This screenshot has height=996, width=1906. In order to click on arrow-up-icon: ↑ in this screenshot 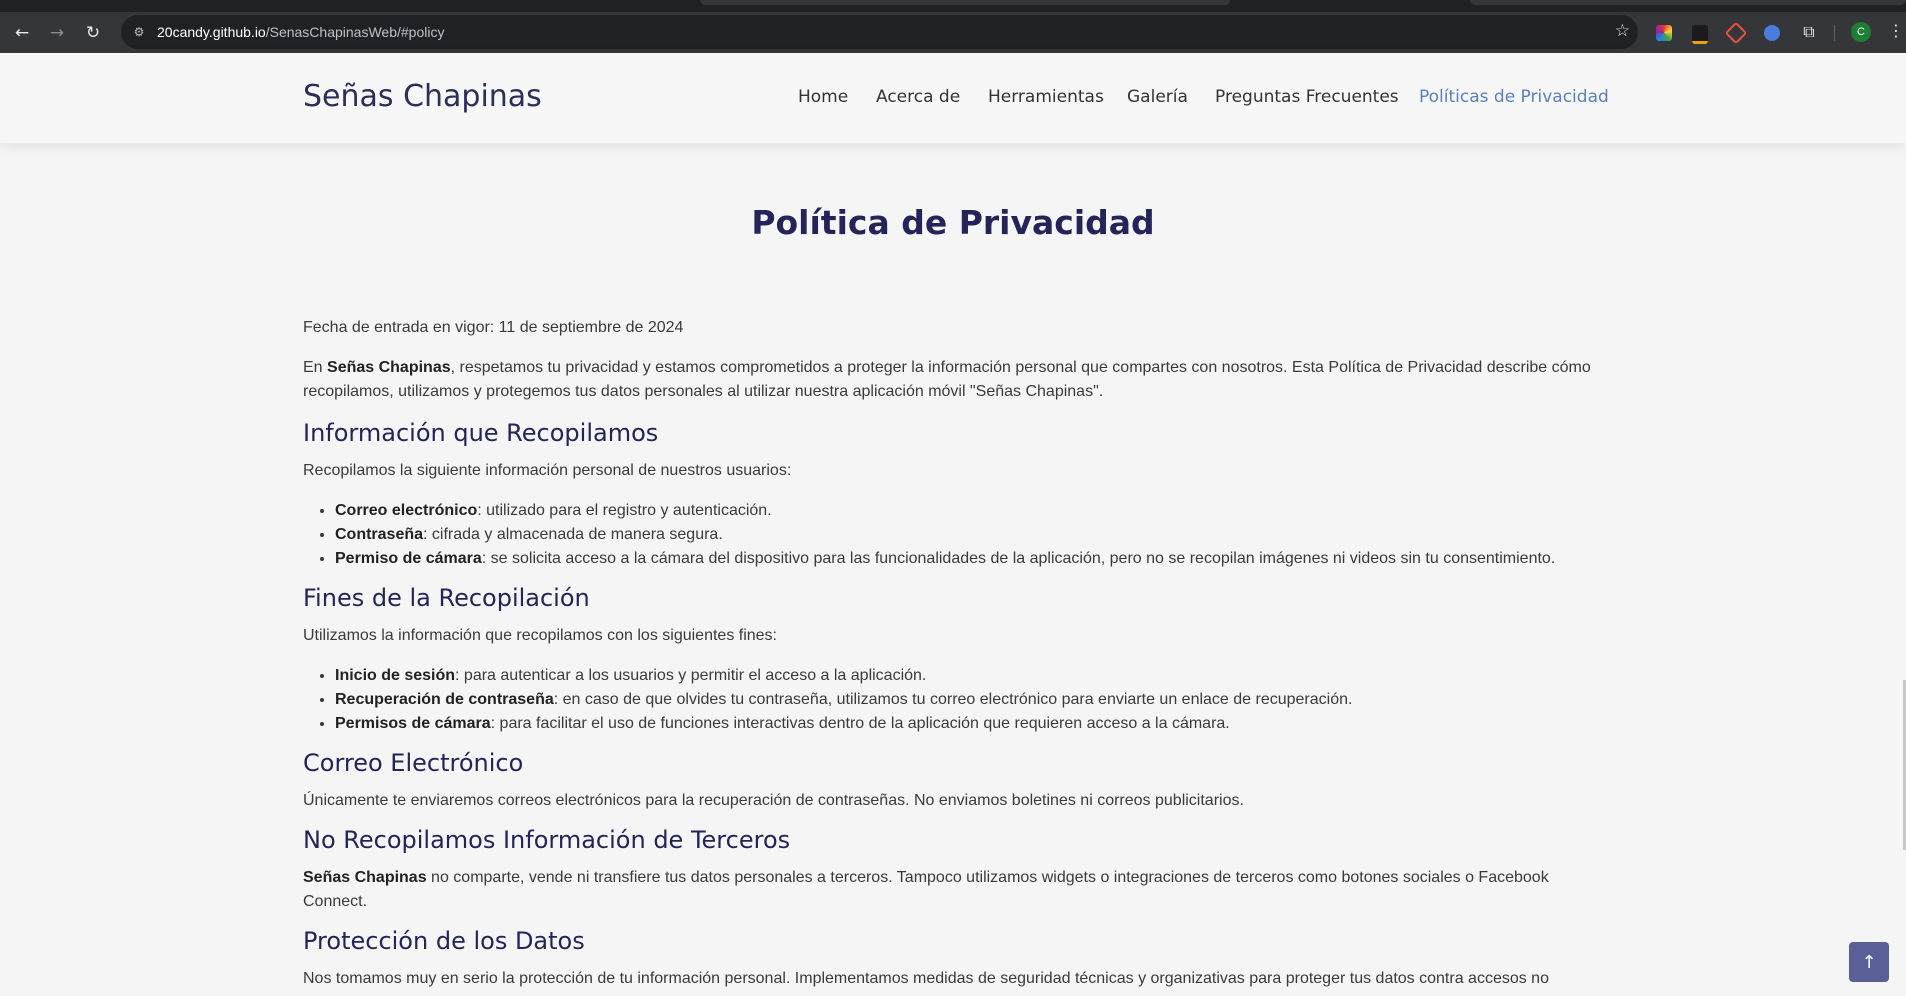, I will do `click(1869, 962)`.